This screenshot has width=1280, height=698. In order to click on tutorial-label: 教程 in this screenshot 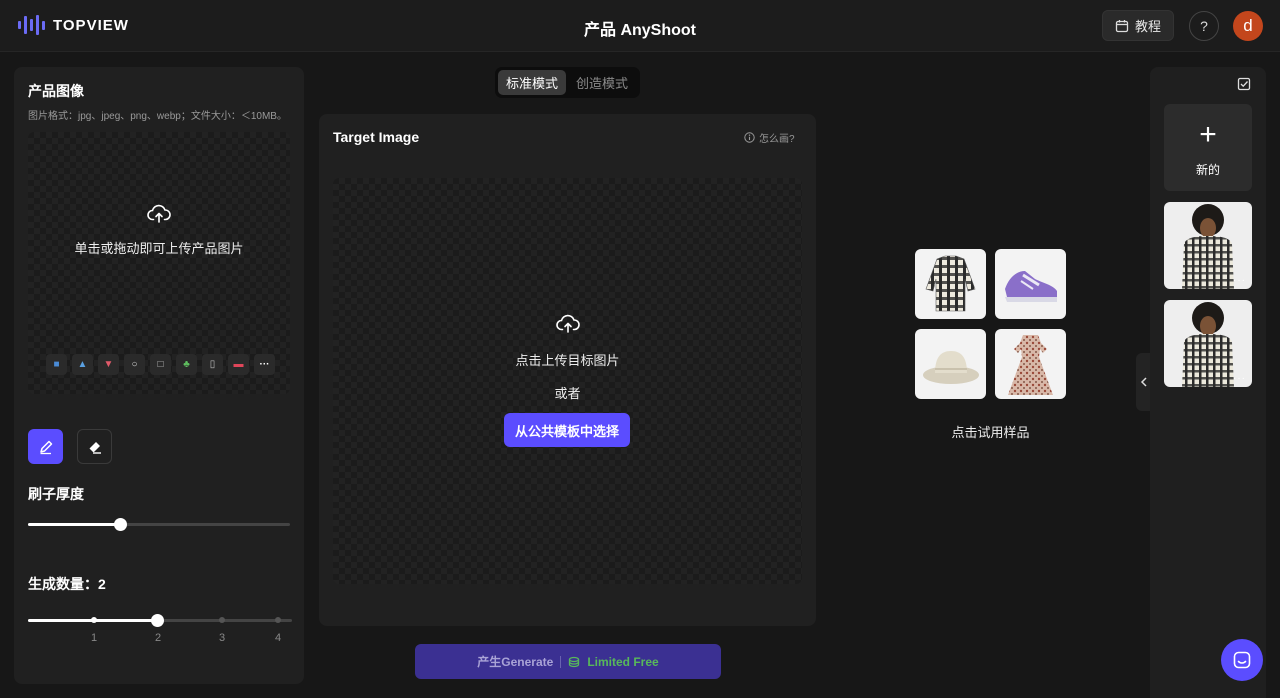, I will do `click(1147, 26)`.